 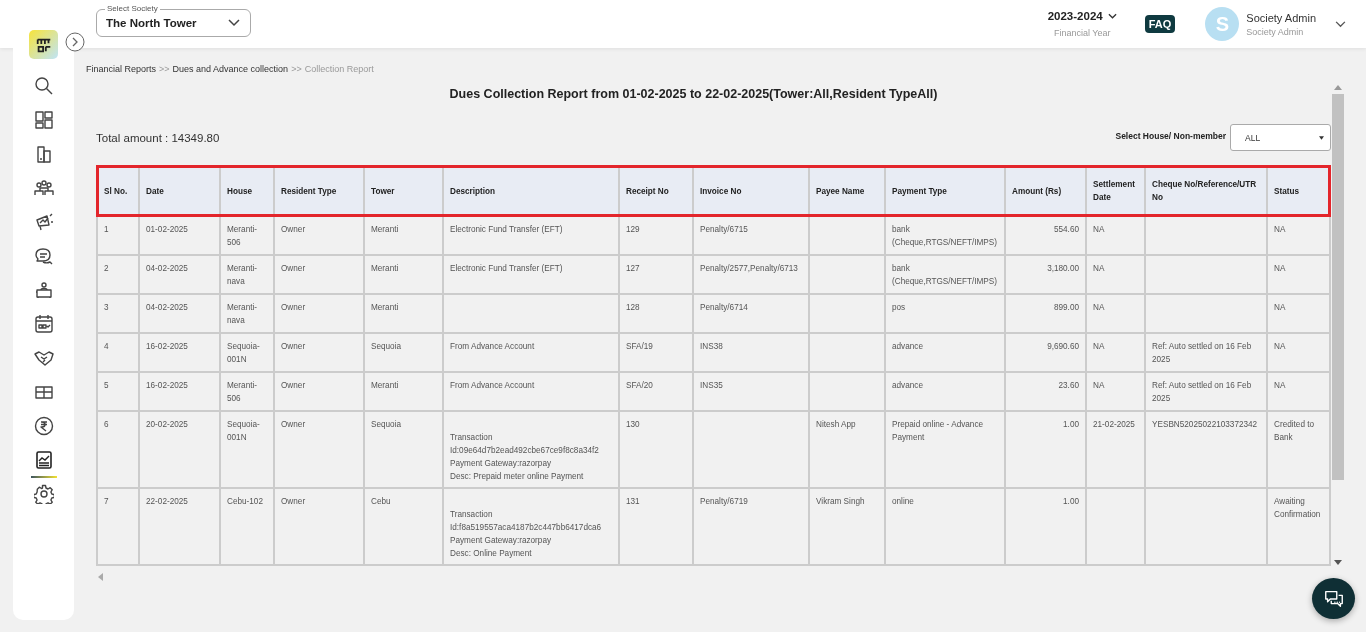 I want to click on table-cell: Credited to Bank, so click(x=1294, y=431).